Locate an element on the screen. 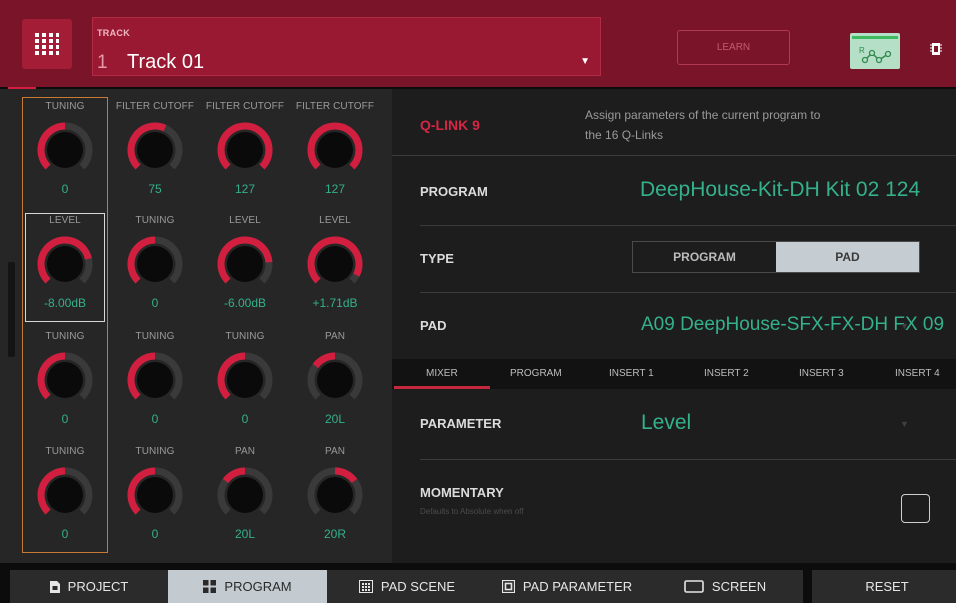  pad-parameter-button: PAD PARAMETER is located at coordinates (567, 586).